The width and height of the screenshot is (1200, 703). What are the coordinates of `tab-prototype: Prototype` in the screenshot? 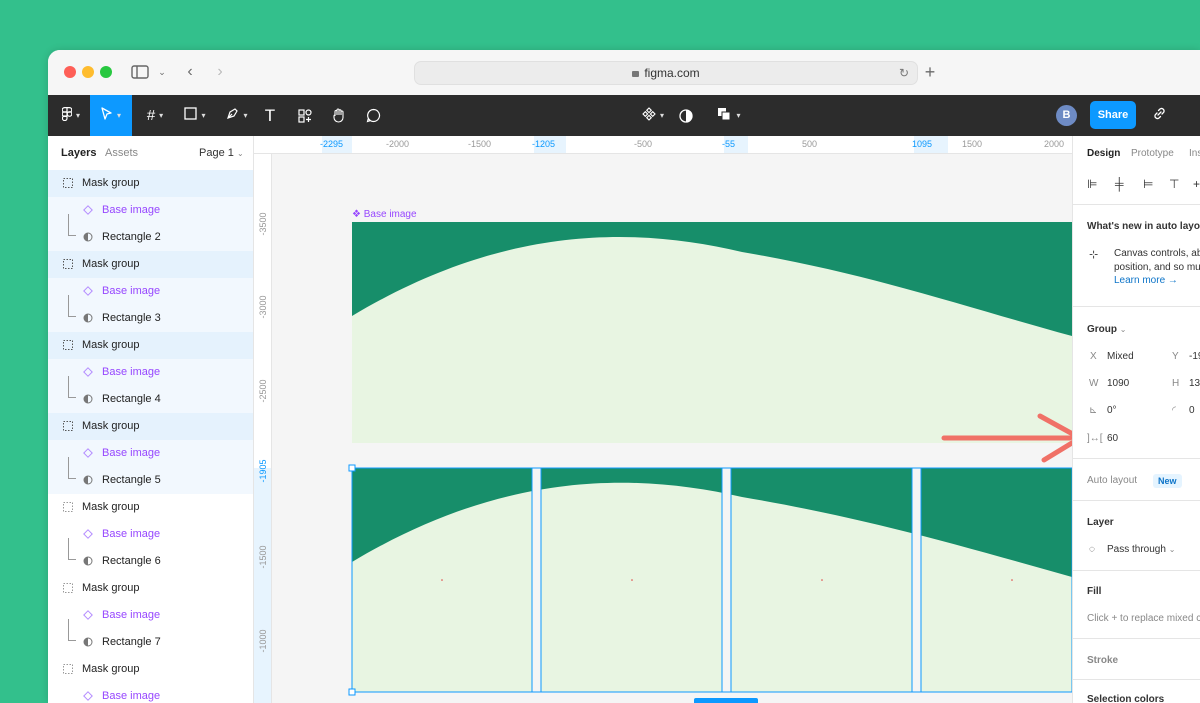 It's located at (1152, 153).